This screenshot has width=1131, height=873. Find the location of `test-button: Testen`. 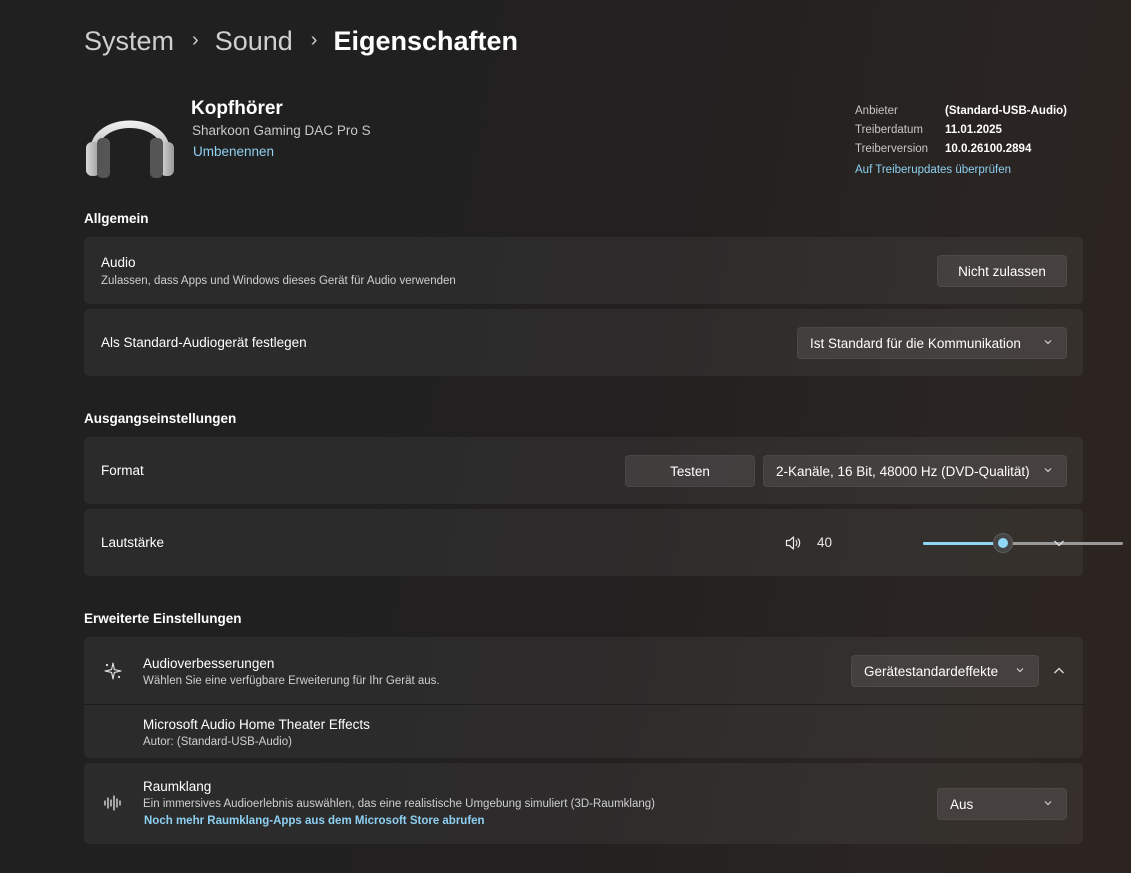

test-button: Testen is located at coordinates (690, 471).